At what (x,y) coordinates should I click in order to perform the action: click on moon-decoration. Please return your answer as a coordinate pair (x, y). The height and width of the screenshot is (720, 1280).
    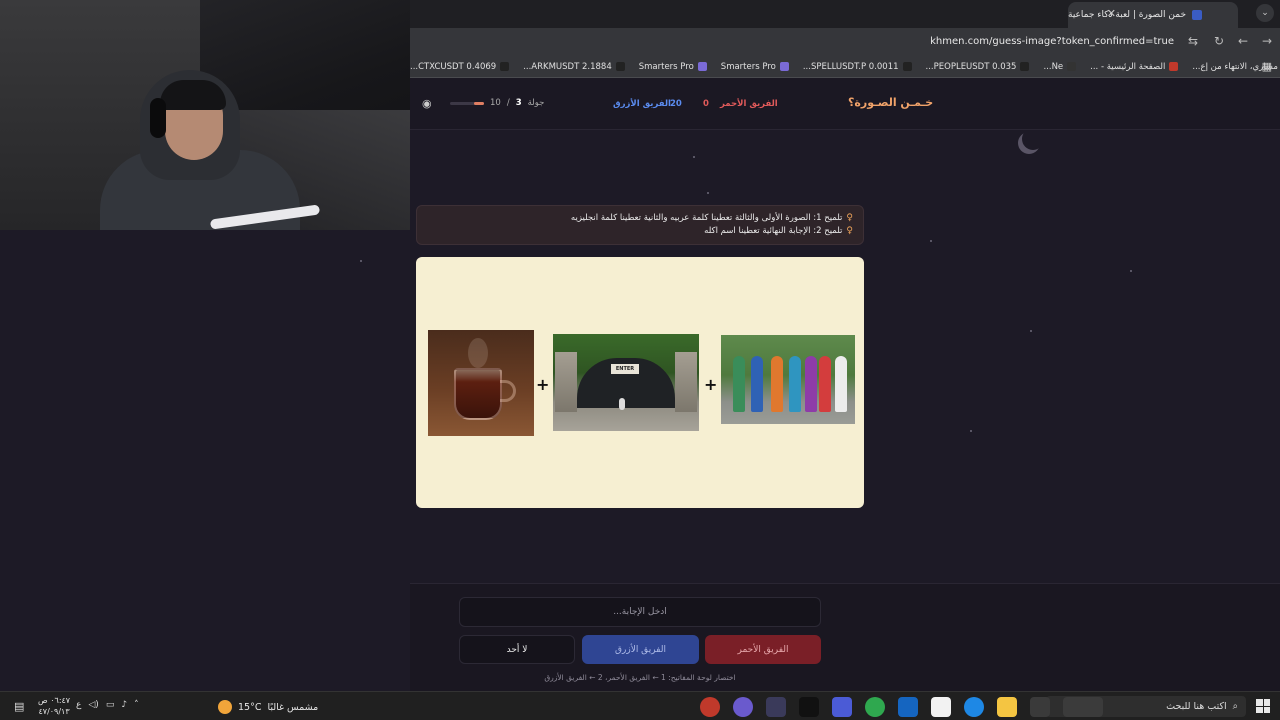
    Looking at the image, I should click on (1033, 139).